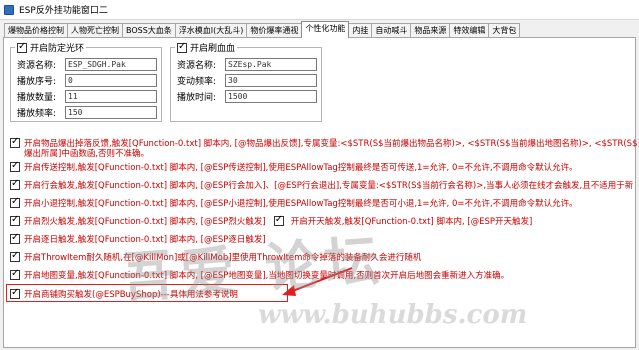 The image size is (639, 350). What do you see at coordinates (274, 30) in the screenshot?
I see `tab-drop-rate: 物价爆率通视` at bounding box center [274, 30].